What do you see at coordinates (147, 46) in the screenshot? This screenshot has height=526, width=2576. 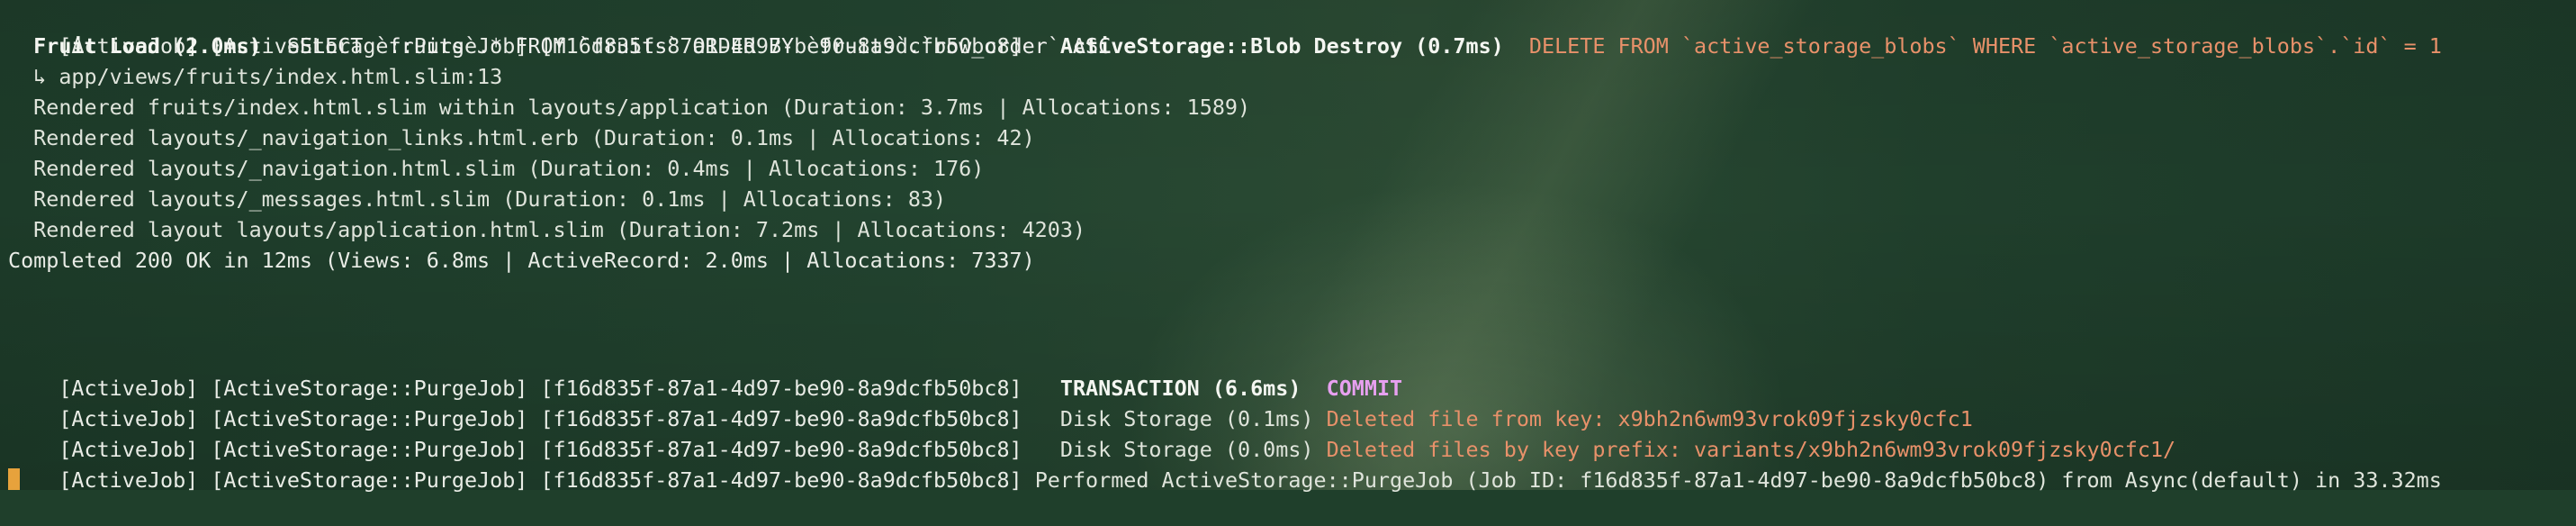 I see `log-label: Fruit Load (2.0ms)` at bounding box center [147, 46].